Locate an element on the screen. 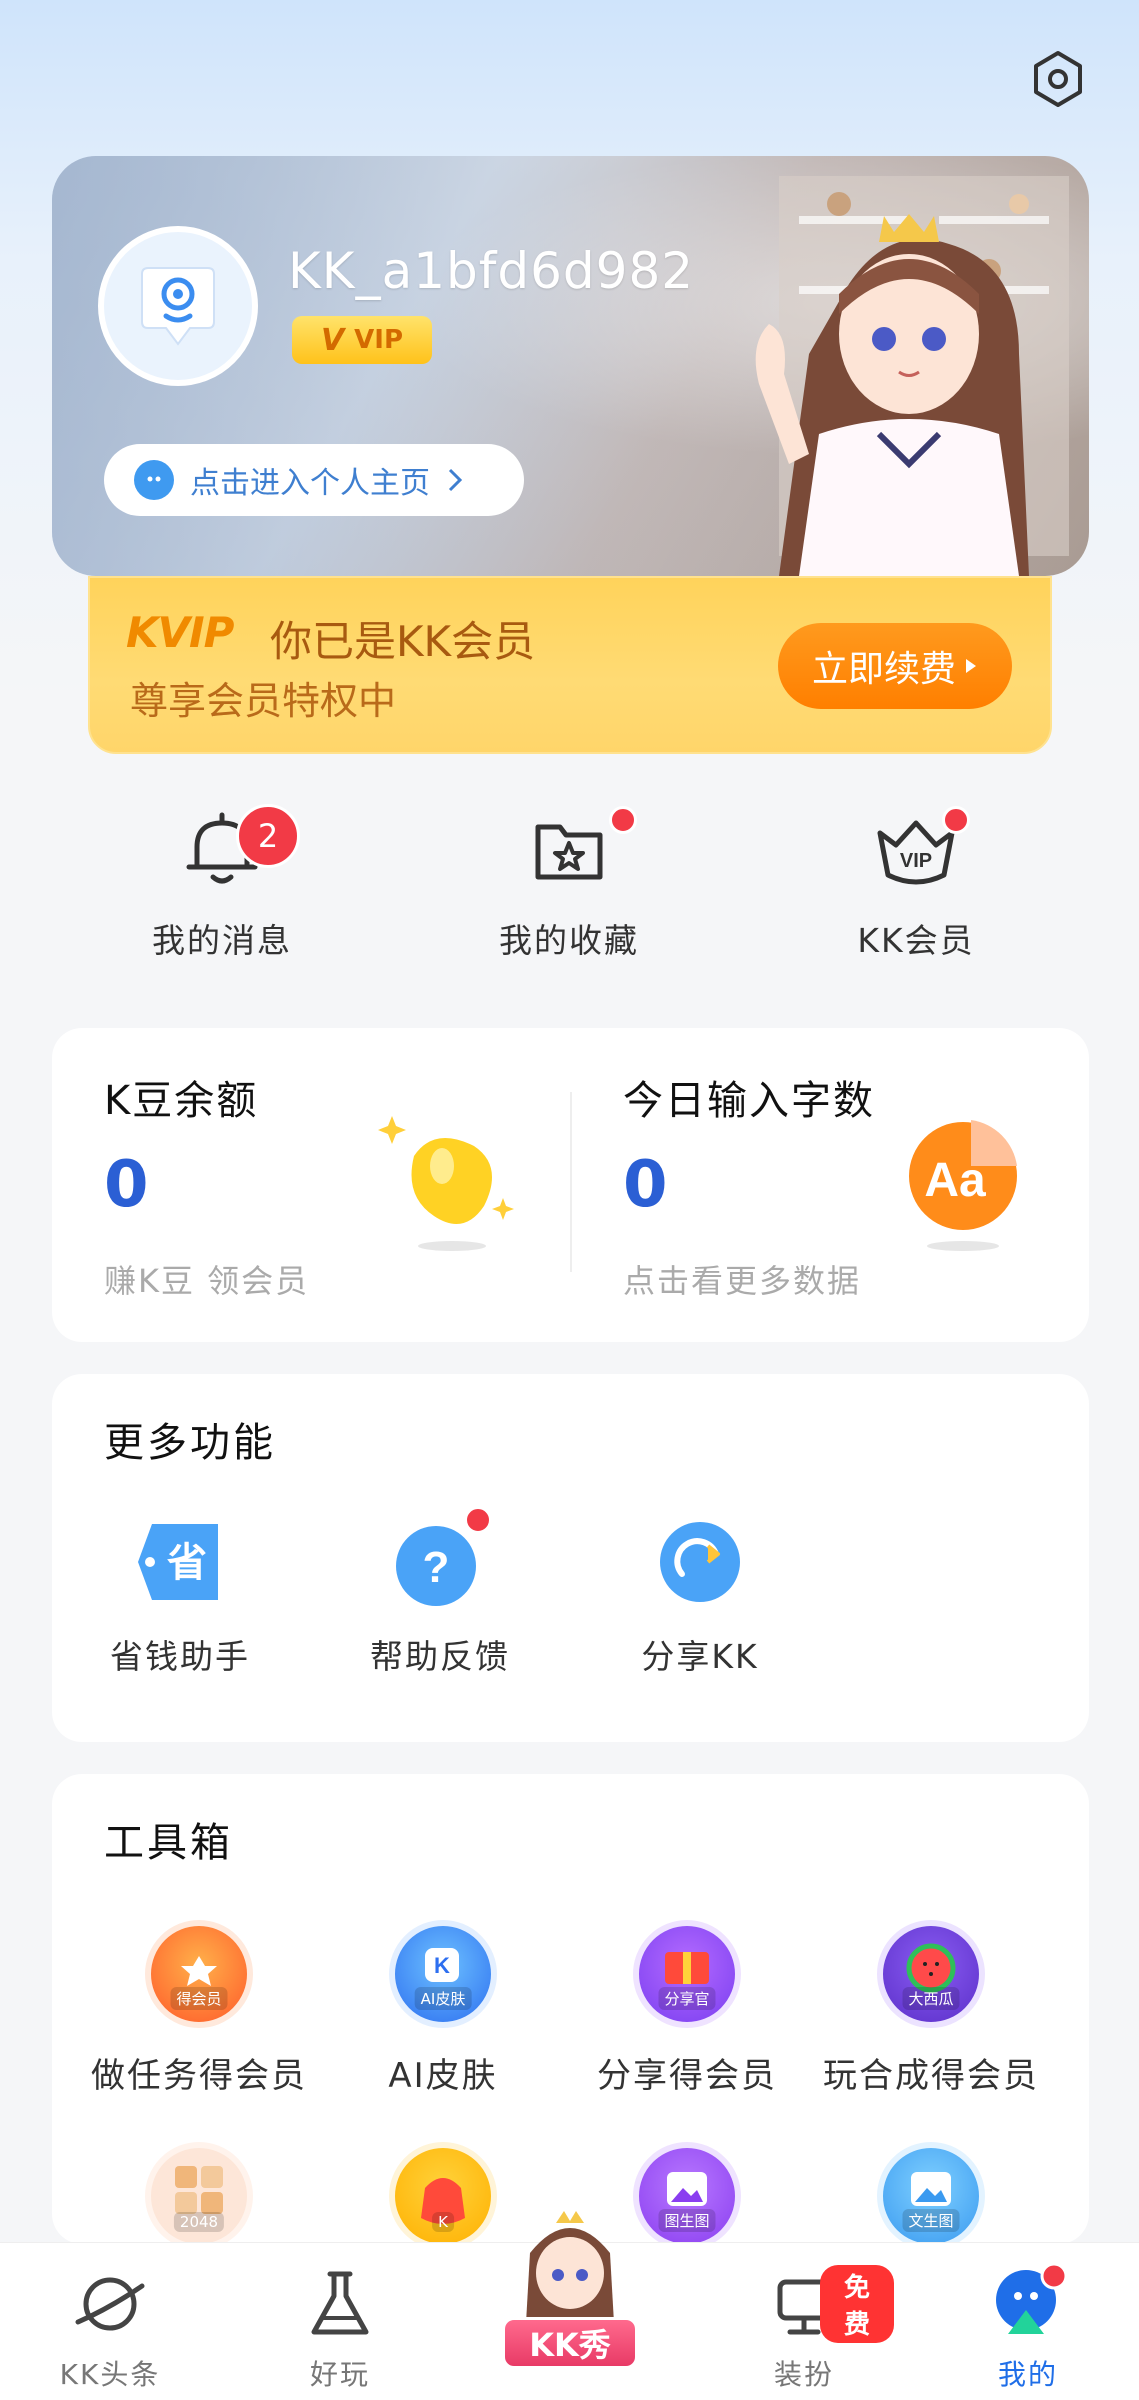 This screenshot has width=1139, height=2400. renew-button: 立即续费 is located at coordinates (895, 666).